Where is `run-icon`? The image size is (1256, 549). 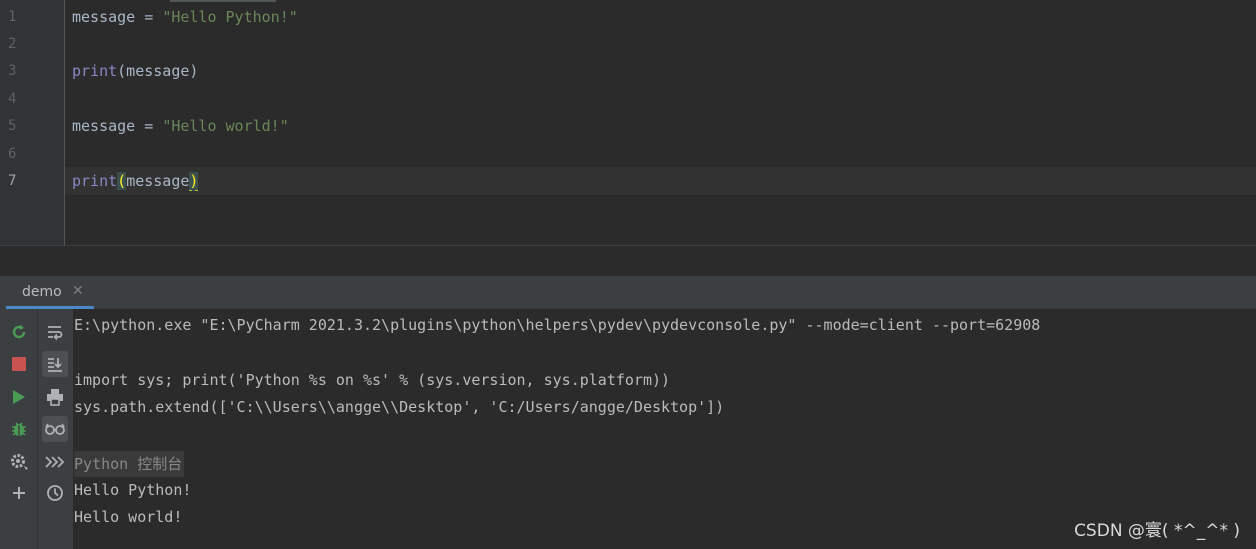 run-icon is located at coordinates (19, 397).